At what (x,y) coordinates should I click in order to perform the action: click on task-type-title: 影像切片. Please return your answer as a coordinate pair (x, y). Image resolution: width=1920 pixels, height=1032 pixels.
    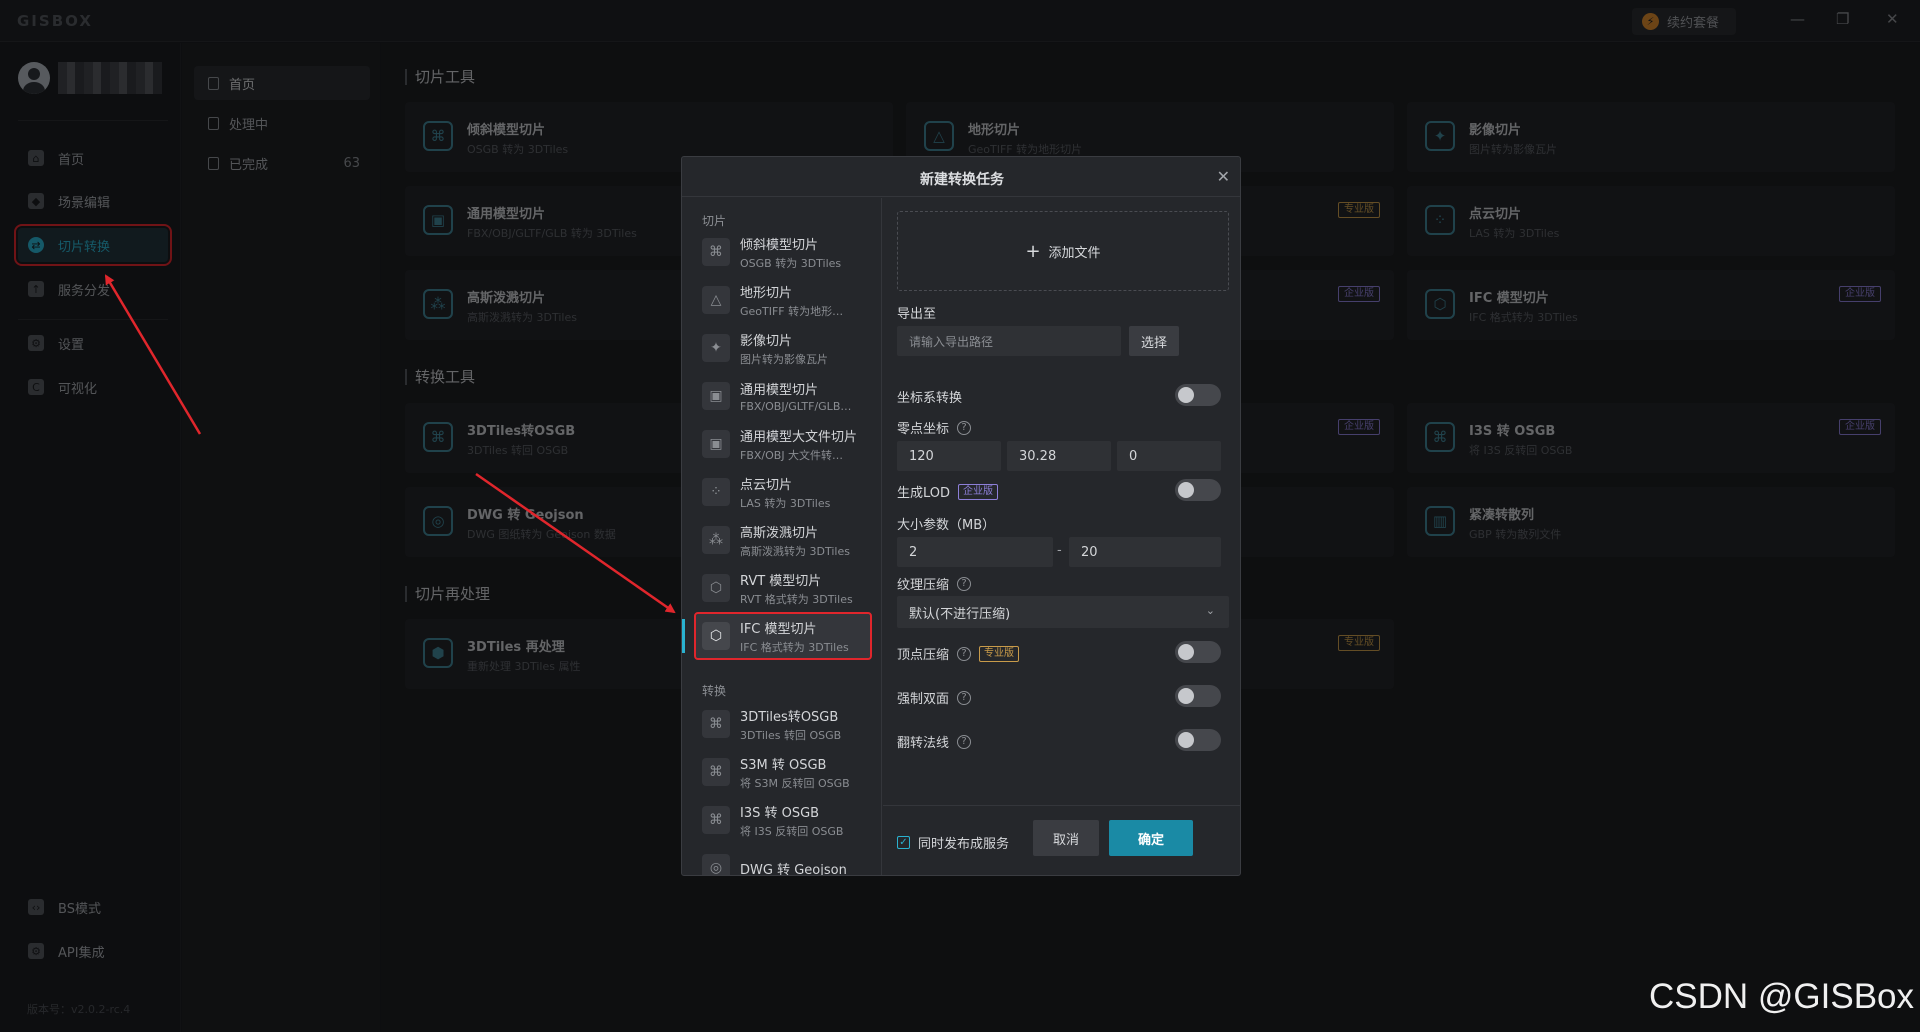
    Looking at the image, I should click on (766, 341).